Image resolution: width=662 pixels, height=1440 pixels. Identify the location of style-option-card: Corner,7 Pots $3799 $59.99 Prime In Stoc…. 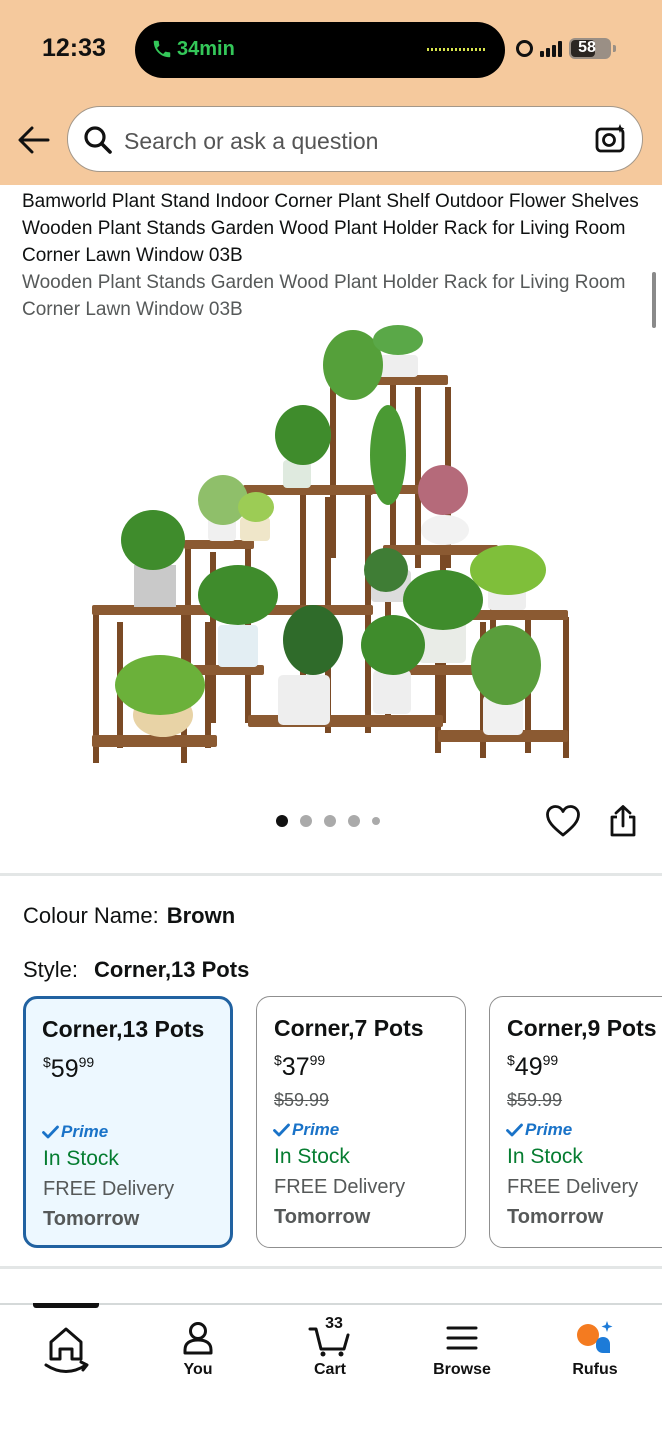
(361, 1122).